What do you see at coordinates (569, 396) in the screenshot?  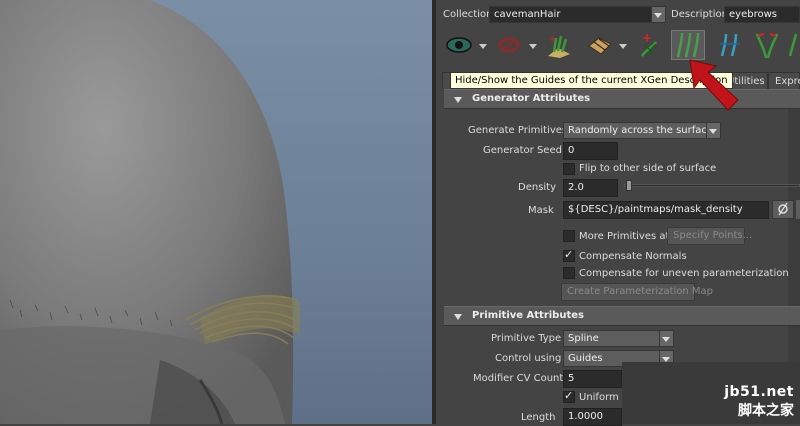 I see `uniform-cv-checkbox` at bounding box center [569, 396].